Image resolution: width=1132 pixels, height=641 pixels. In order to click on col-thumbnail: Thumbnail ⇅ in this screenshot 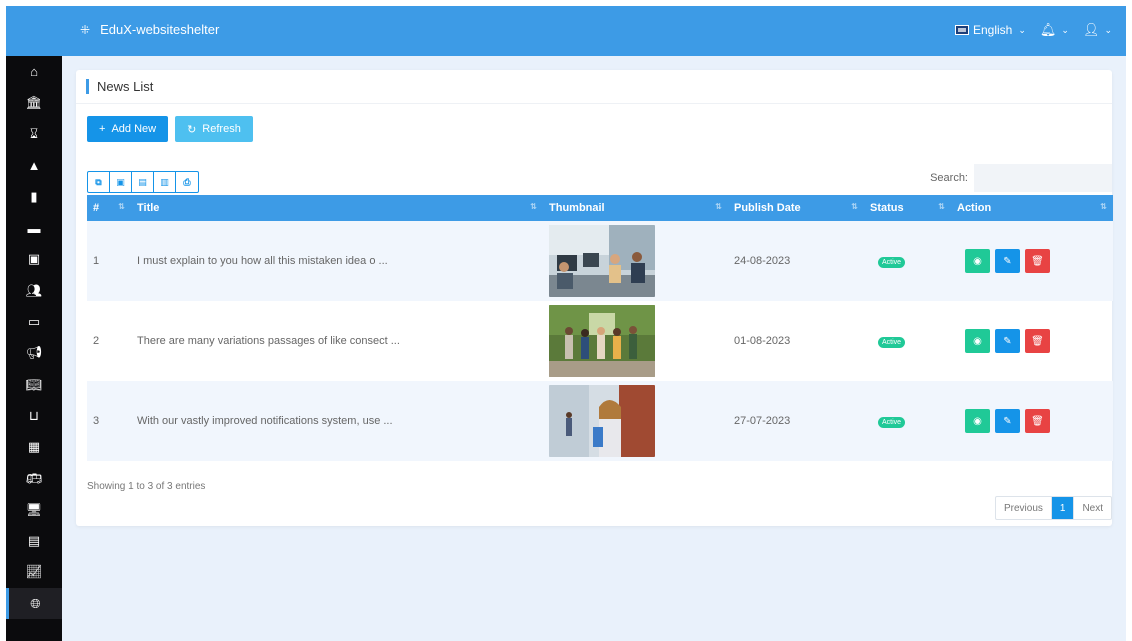, I will do `click(635, 208)`.